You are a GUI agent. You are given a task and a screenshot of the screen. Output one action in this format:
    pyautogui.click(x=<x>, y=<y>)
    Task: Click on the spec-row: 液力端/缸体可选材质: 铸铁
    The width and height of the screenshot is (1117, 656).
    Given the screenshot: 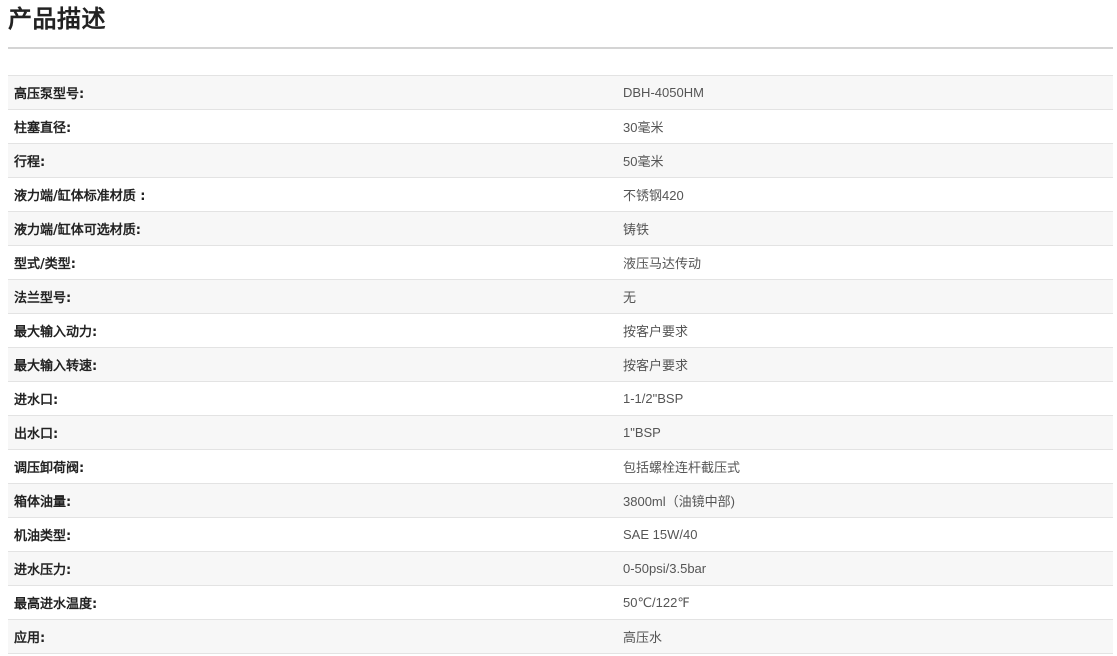 What is the action you would take?
    pyautogui.click(x=560, y=228)
    